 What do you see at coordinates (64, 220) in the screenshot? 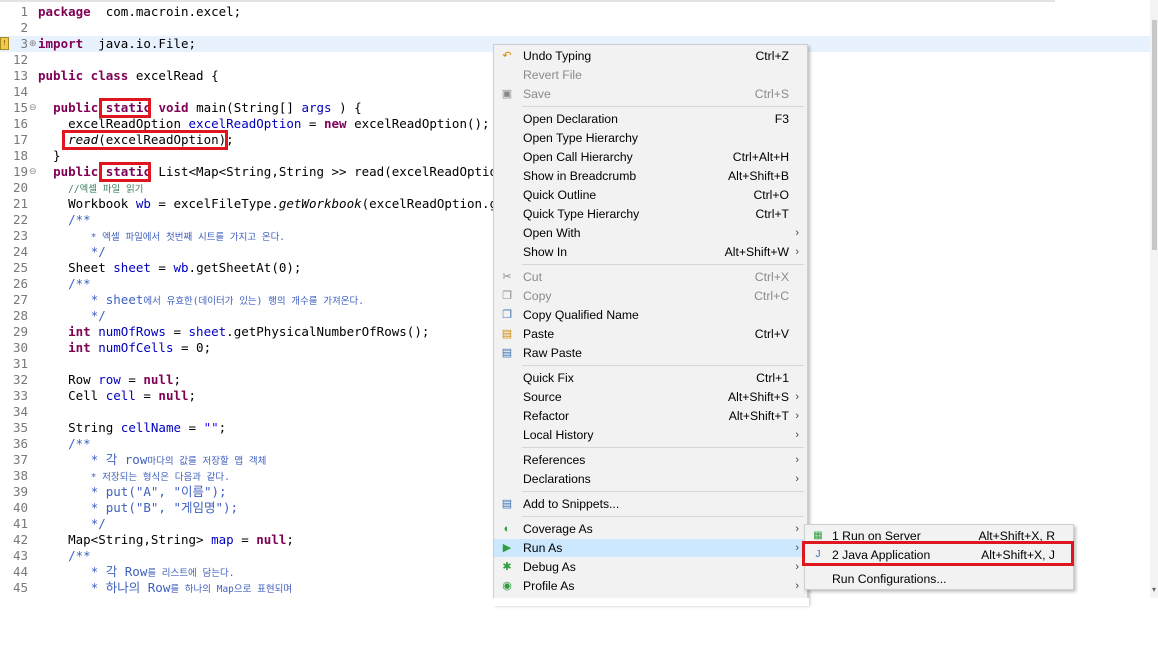
I see `code-text: /**` at bounding box center [64, 220].